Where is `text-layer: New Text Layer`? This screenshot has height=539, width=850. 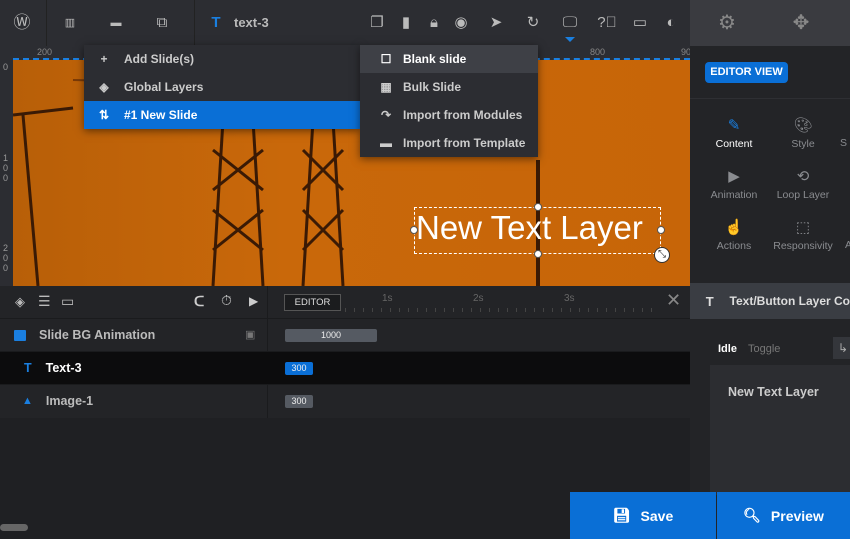 text-layer: New Text Layer is located at coordinates (529, 228).